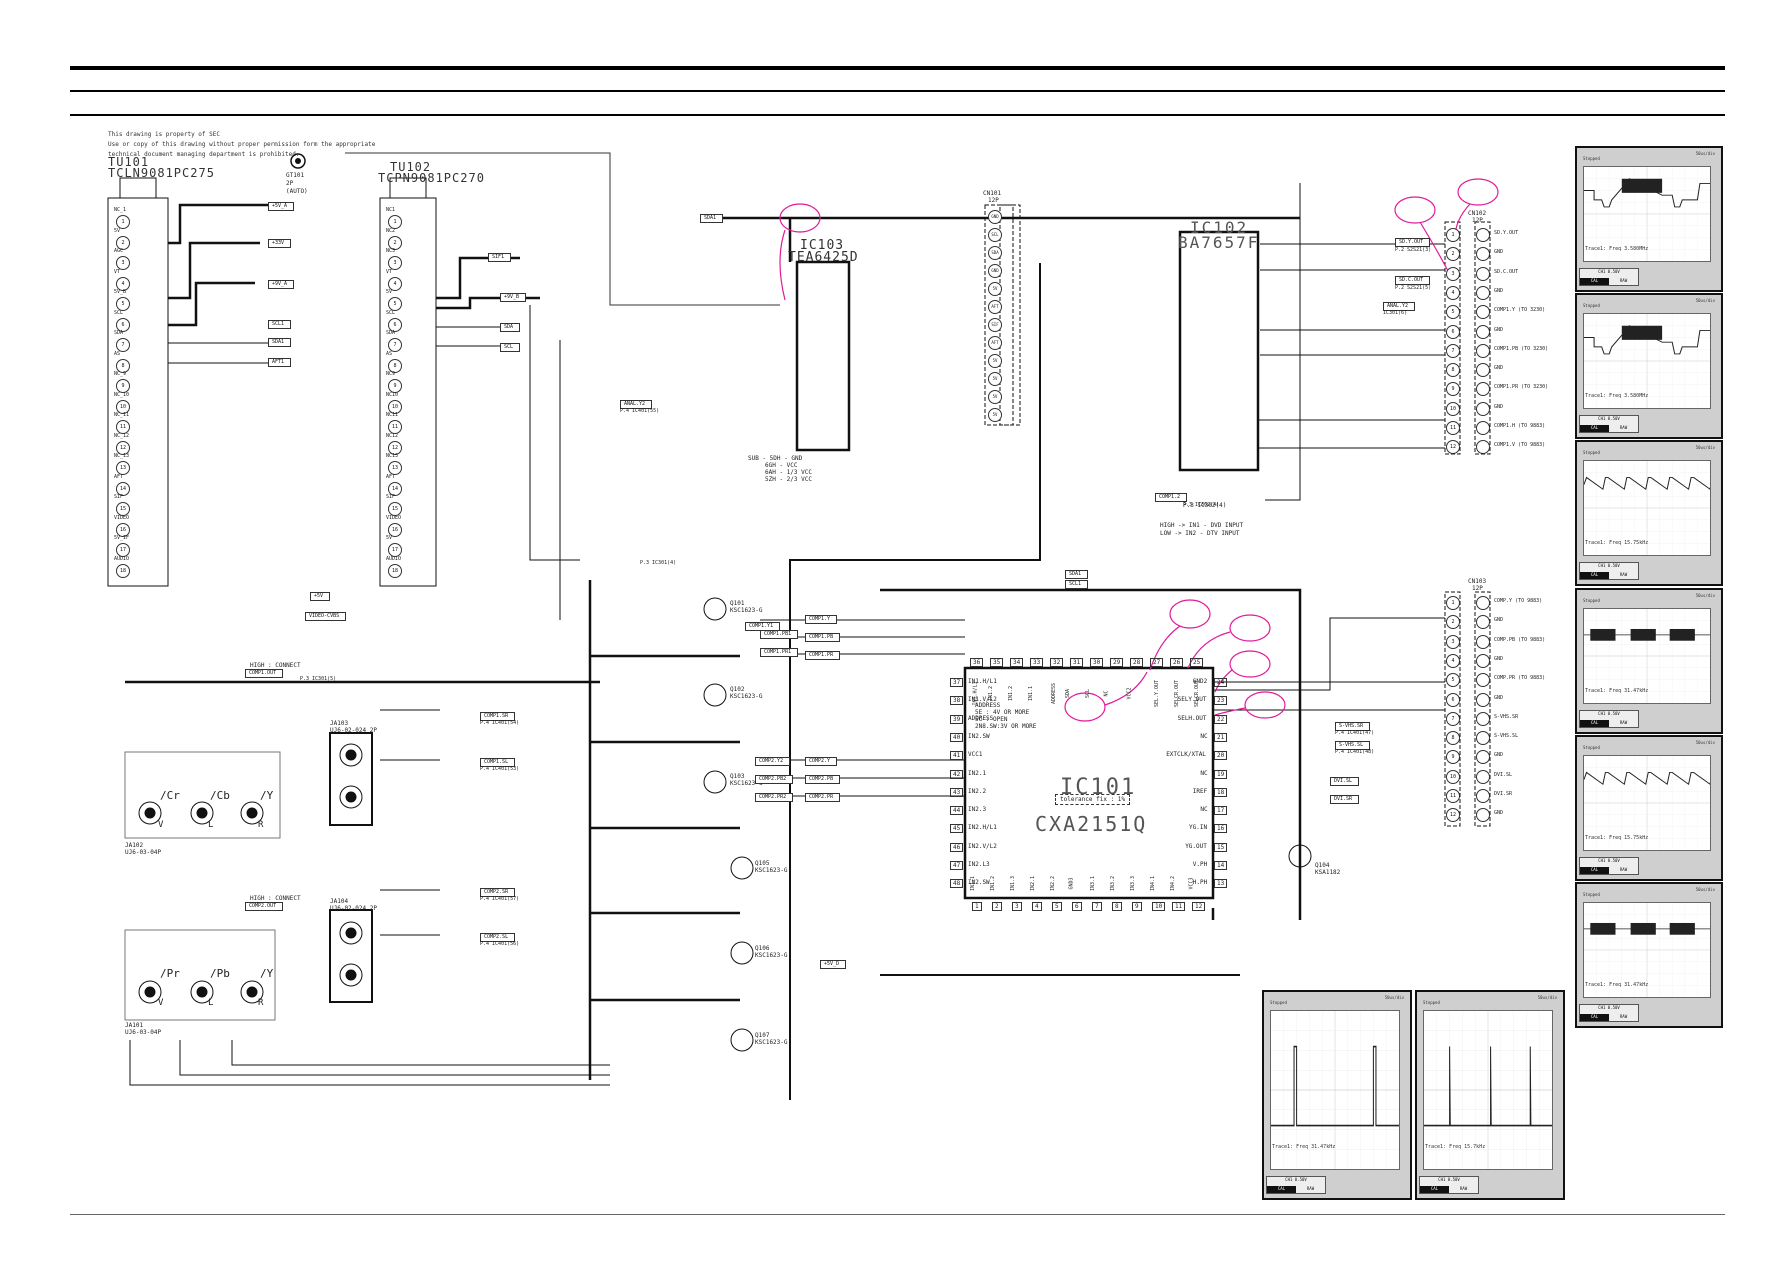 This screenshot has height=1263, width=1787. What do you see at coordinates (290, 183) in the screenshot?
I see `antenna-spec: 2P` at bounding box center [290, 183].